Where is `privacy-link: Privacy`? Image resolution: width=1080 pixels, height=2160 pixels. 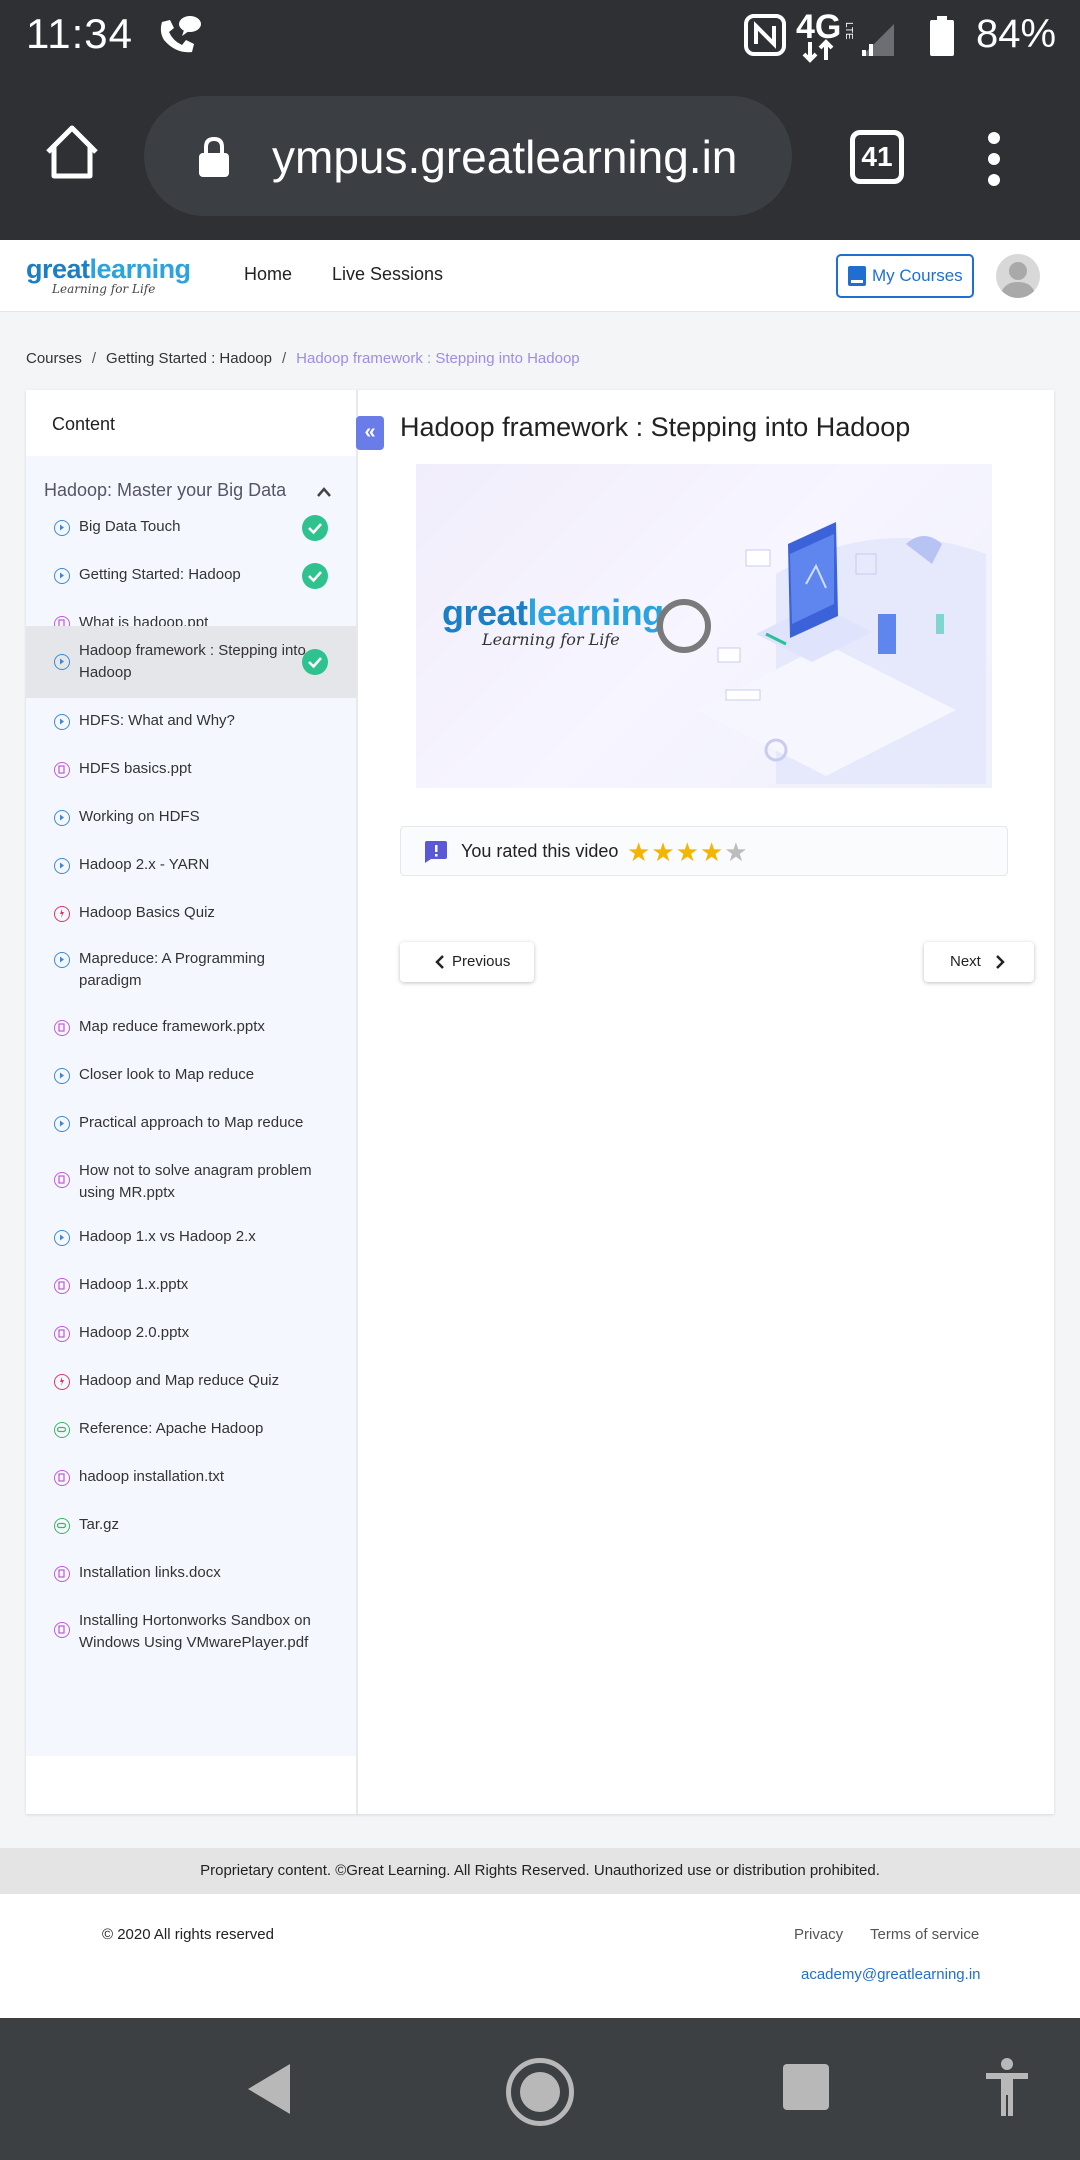
privacy-link: Privacy is located at coordinates (818, 1934).